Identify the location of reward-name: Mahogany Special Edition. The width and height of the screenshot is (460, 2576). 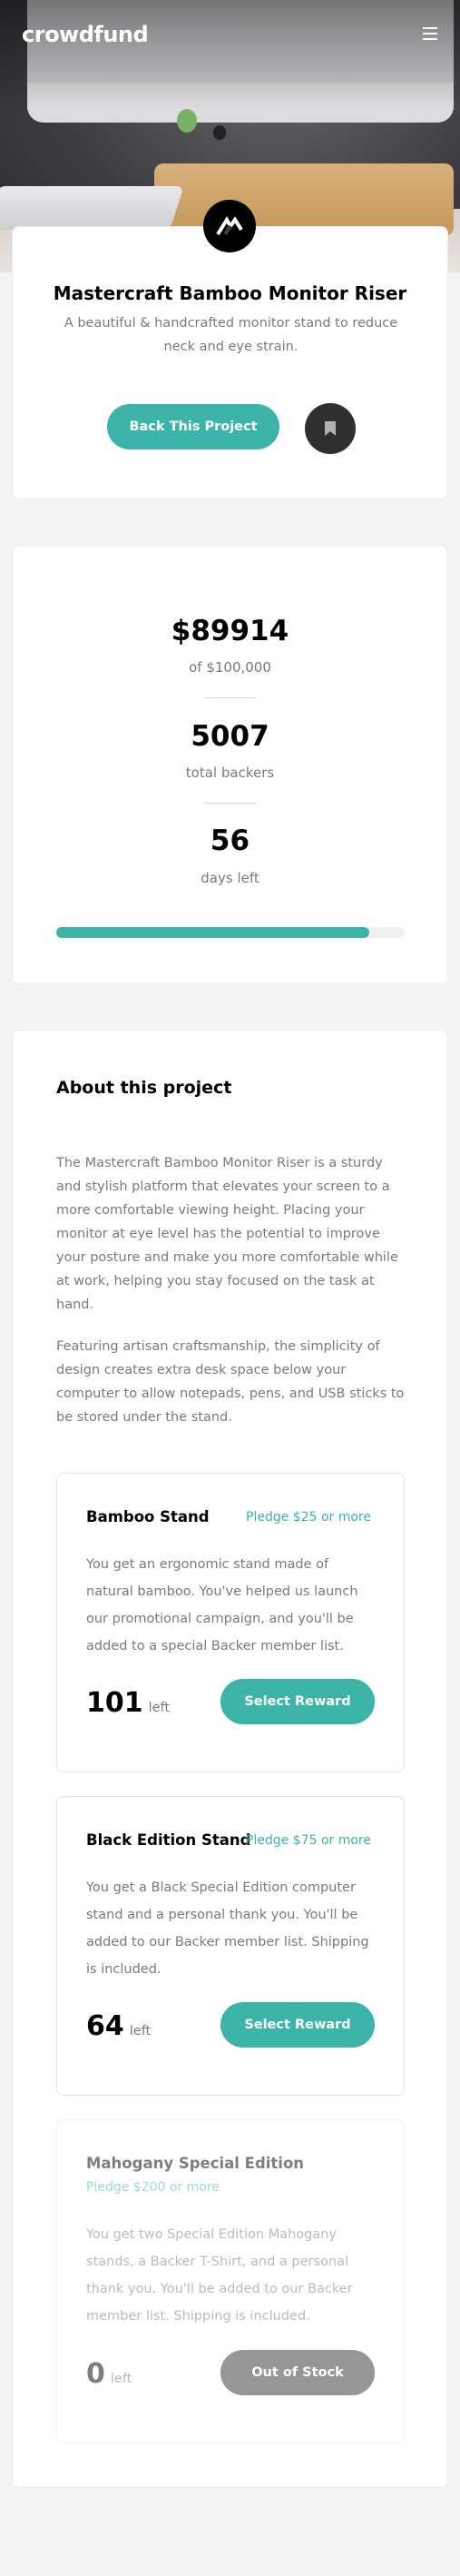
(195, 2163).